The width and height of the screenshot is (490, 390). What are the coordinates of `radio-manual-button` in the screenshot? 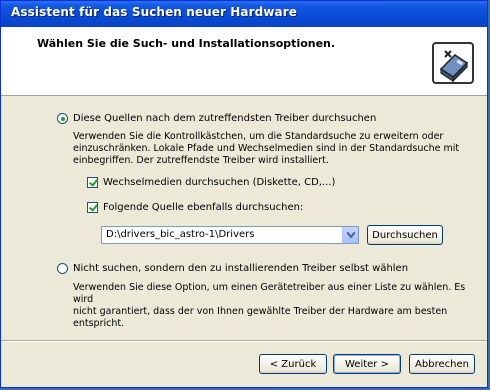 It's located at (62, 268).